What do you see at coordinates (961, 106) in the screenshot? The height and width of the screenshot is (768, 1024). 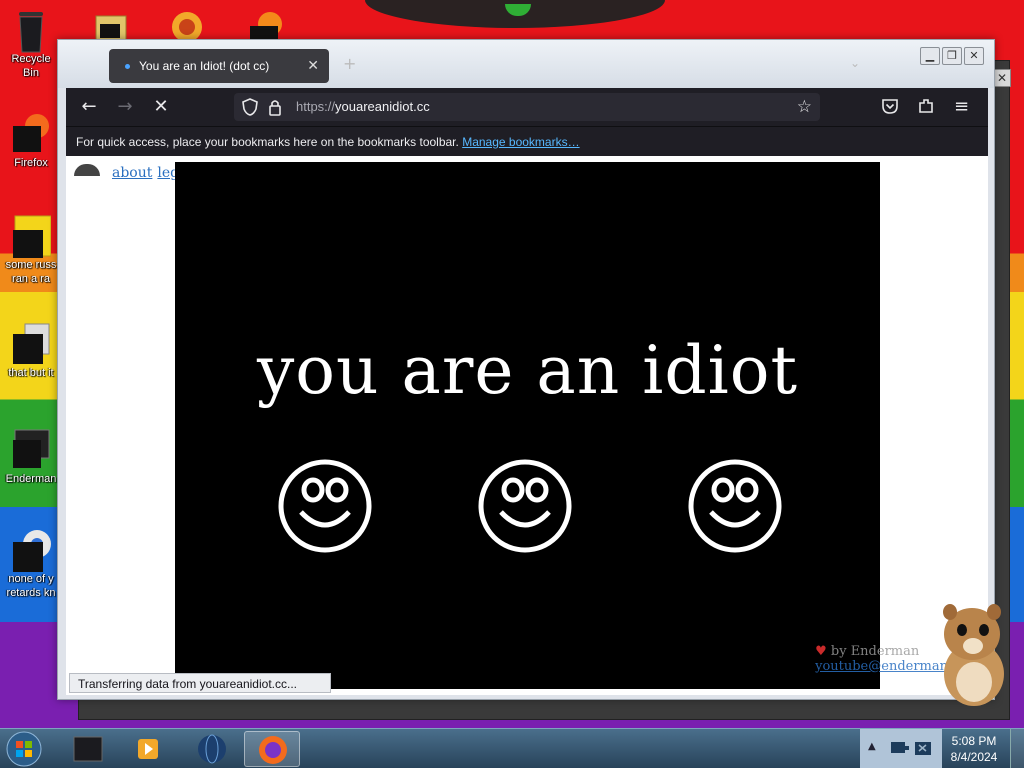 I see `menu-icon: ≡` at bounding box center [961, 106].